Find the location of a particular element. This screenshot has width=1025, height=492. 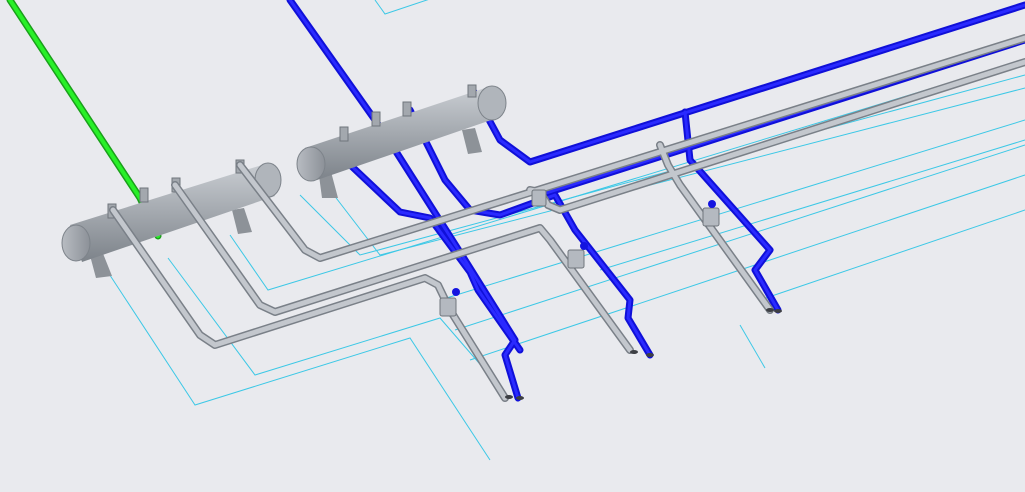

pipe-end-caps is located at coordinates (643, 354).